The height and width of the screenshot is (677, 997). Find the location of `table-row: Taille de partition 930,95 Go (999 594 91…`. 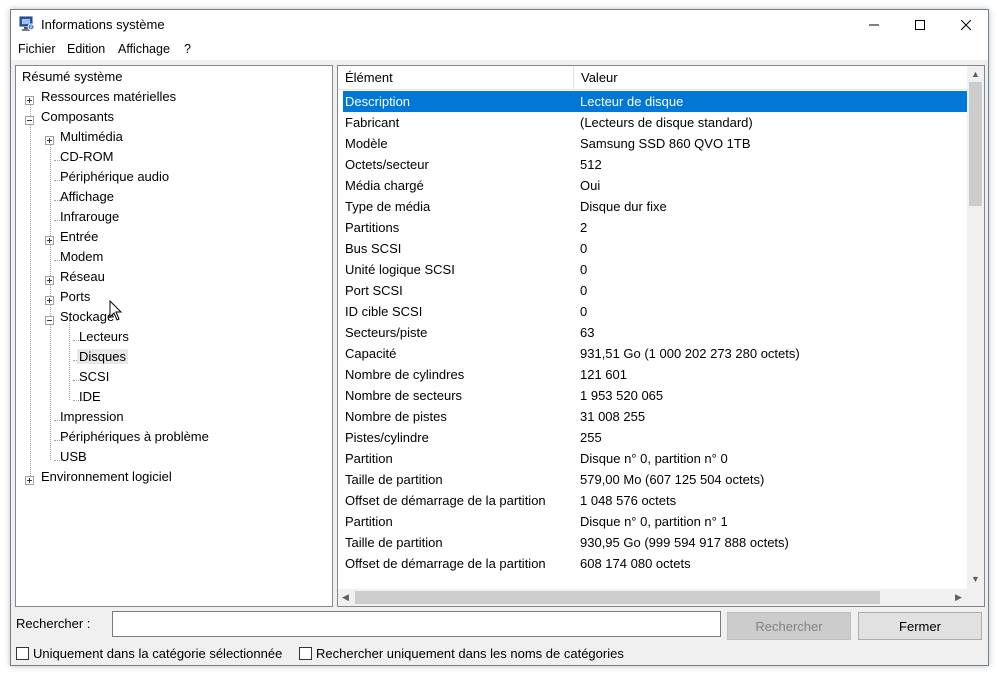

table-row: Taille de partition 930,95 Go (999 594 91… is located at coordinates (655, 542).